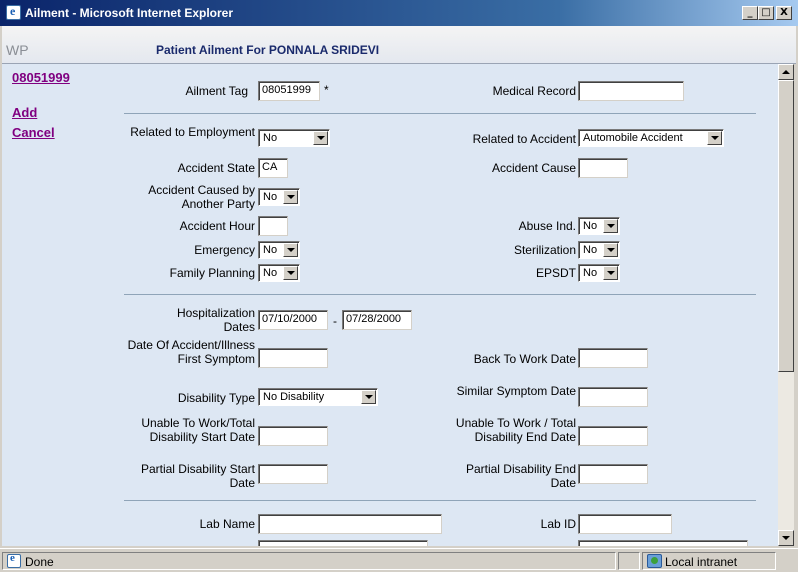 This screenshot has height=572, width=798. Describe the element at coordinates (273, 168) in the screenshot. I see `accident-state-input: CA` at that location.